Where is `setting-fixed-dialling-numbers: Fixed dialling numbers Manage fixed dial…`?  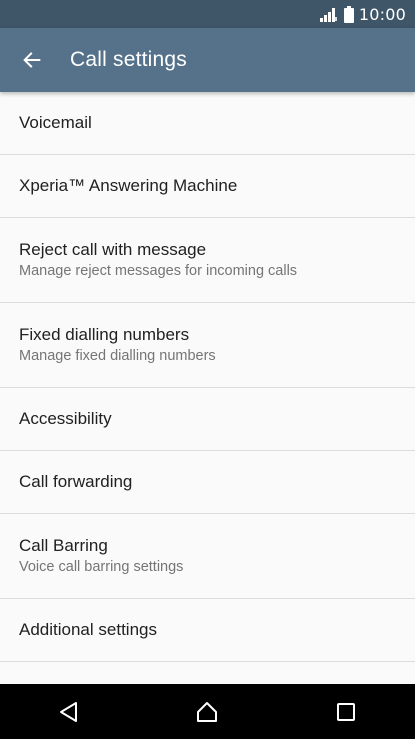 setting-fixed-dialling-numbers: Fixed dialling numbers Manage fixed dial… is located at coordinates (207, 345).